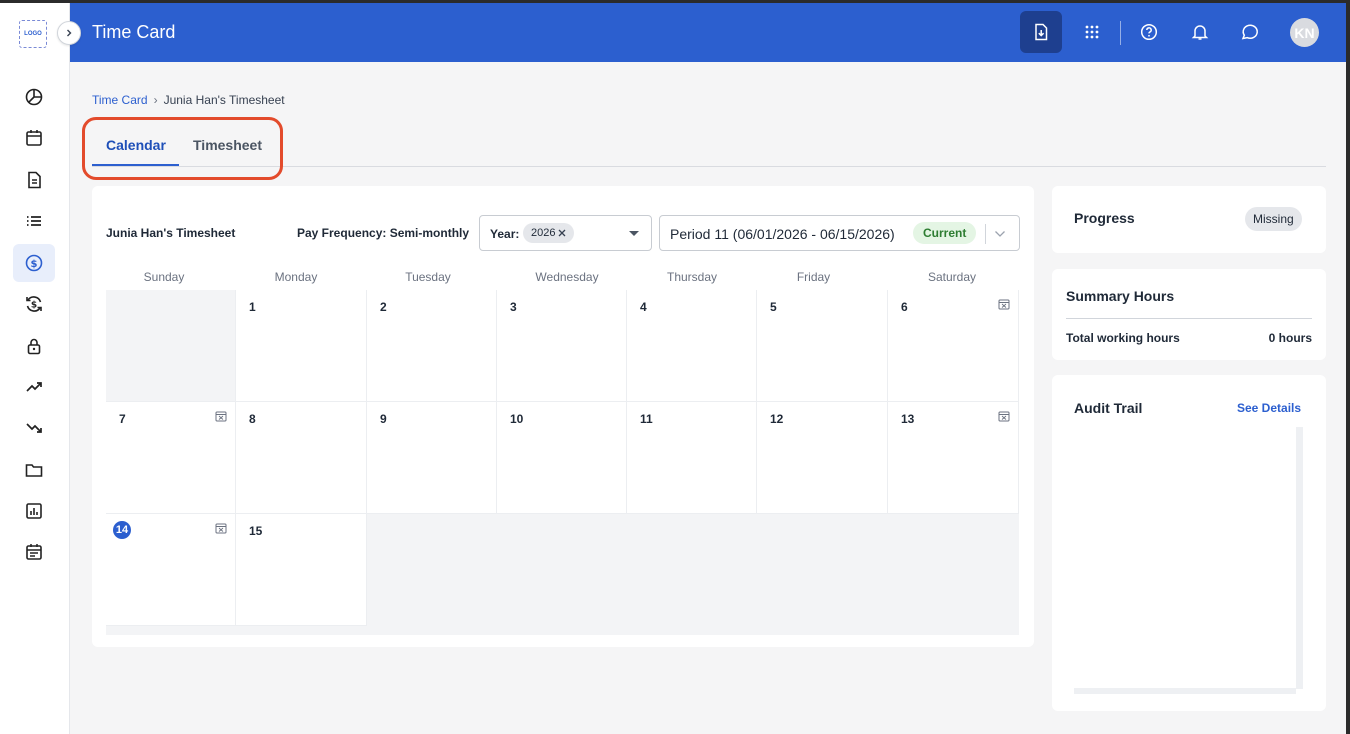 Image resolution: width=1350 pixels, height=734 pixels. What do you see at coordinates (134, 32) in the screenshot?
I see `page-title: Time Card` at bounding box center [134, 32].